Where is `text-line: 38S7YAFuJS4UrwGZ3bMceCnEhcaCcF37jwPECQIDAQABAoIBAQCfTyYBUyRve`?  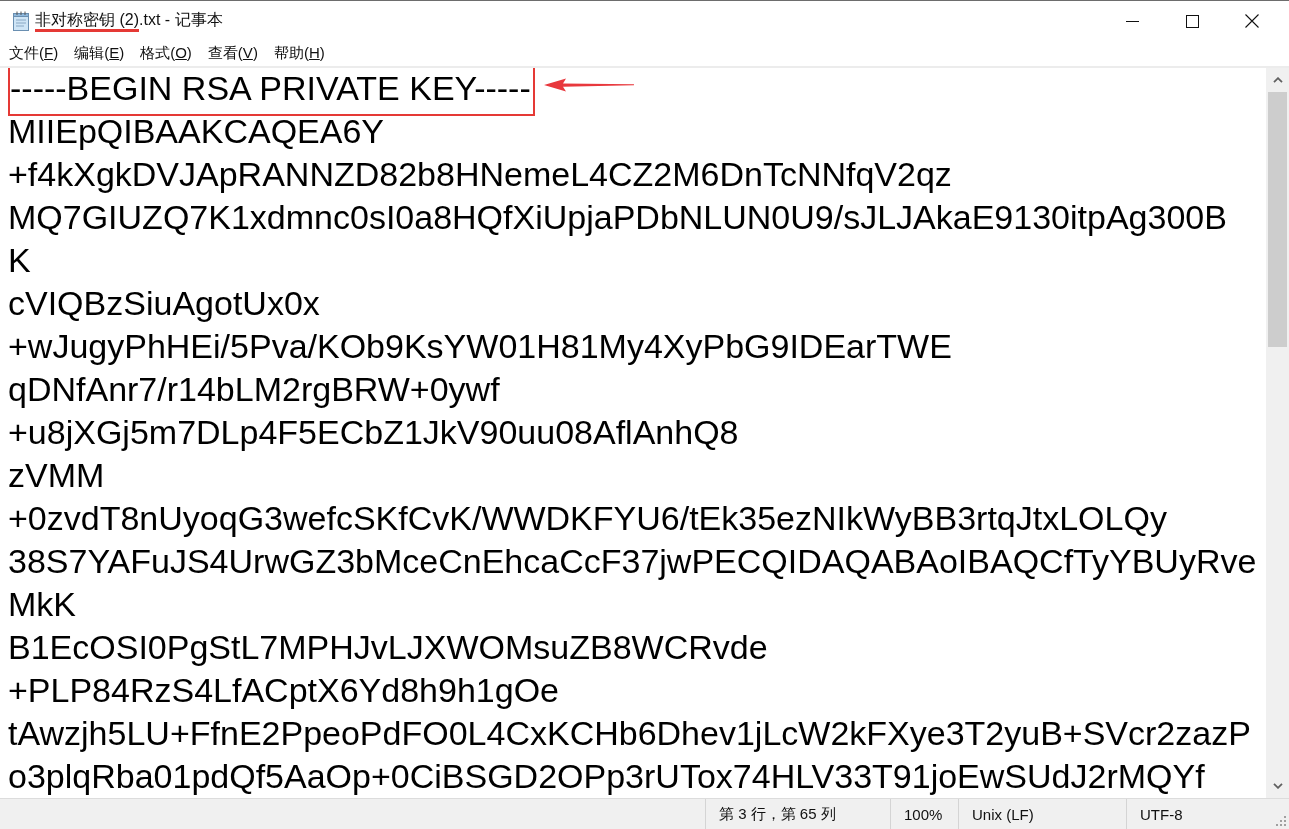 text-line: 38S7YAFuJS4UrwGZ3bMceCnEhcaCcF37jwPECQIDAQABAoIBAQCfTyYBUyRve is located at coordinates (632, 561).